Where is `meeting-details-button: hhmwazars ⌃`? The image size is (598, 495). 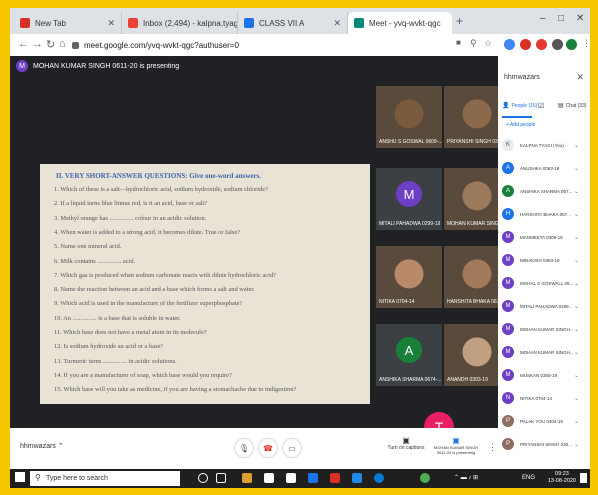 meeting-details-button: hhmwazars ⌃ is located at coordinates (42, 446).